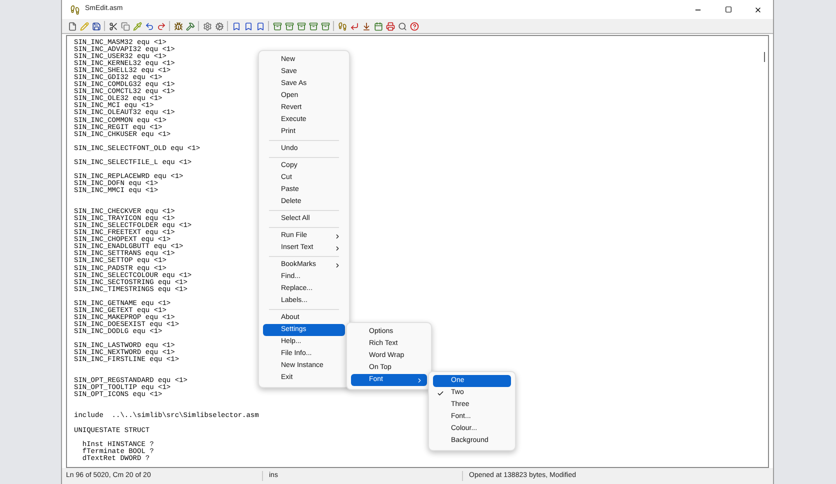 The width and height of the screenshot is (836, 484). What do you see at coordinates (190, 26) in the screenshot?
I see `hammer-icon` at bounding box center [190, 26].